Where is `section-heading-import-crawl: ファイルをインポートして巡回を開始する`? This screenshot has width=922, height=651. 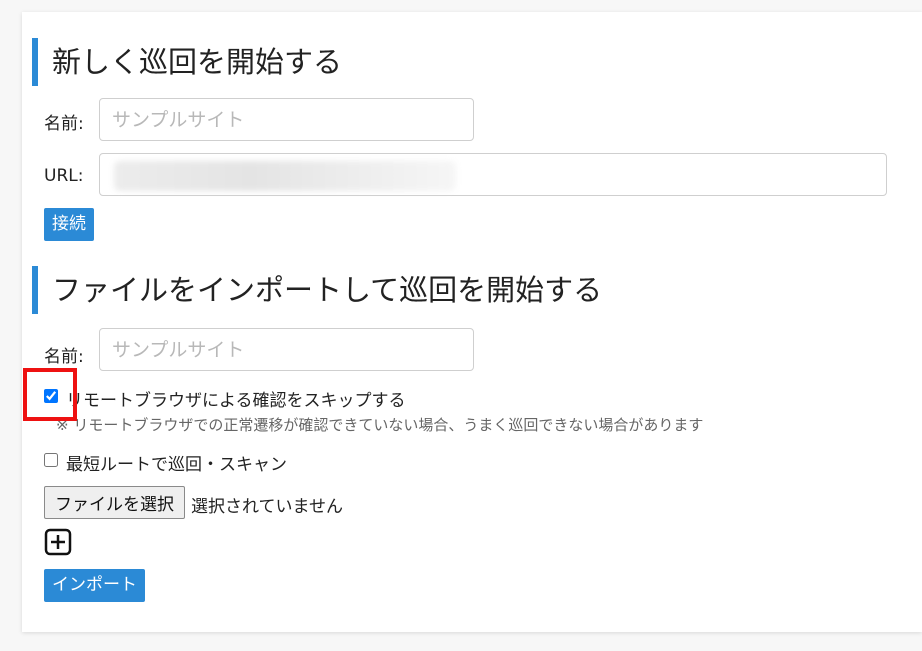 section-heading-import-crawl: ファイルをインポートして巡回を開始する is located at coordinates (317, 290).